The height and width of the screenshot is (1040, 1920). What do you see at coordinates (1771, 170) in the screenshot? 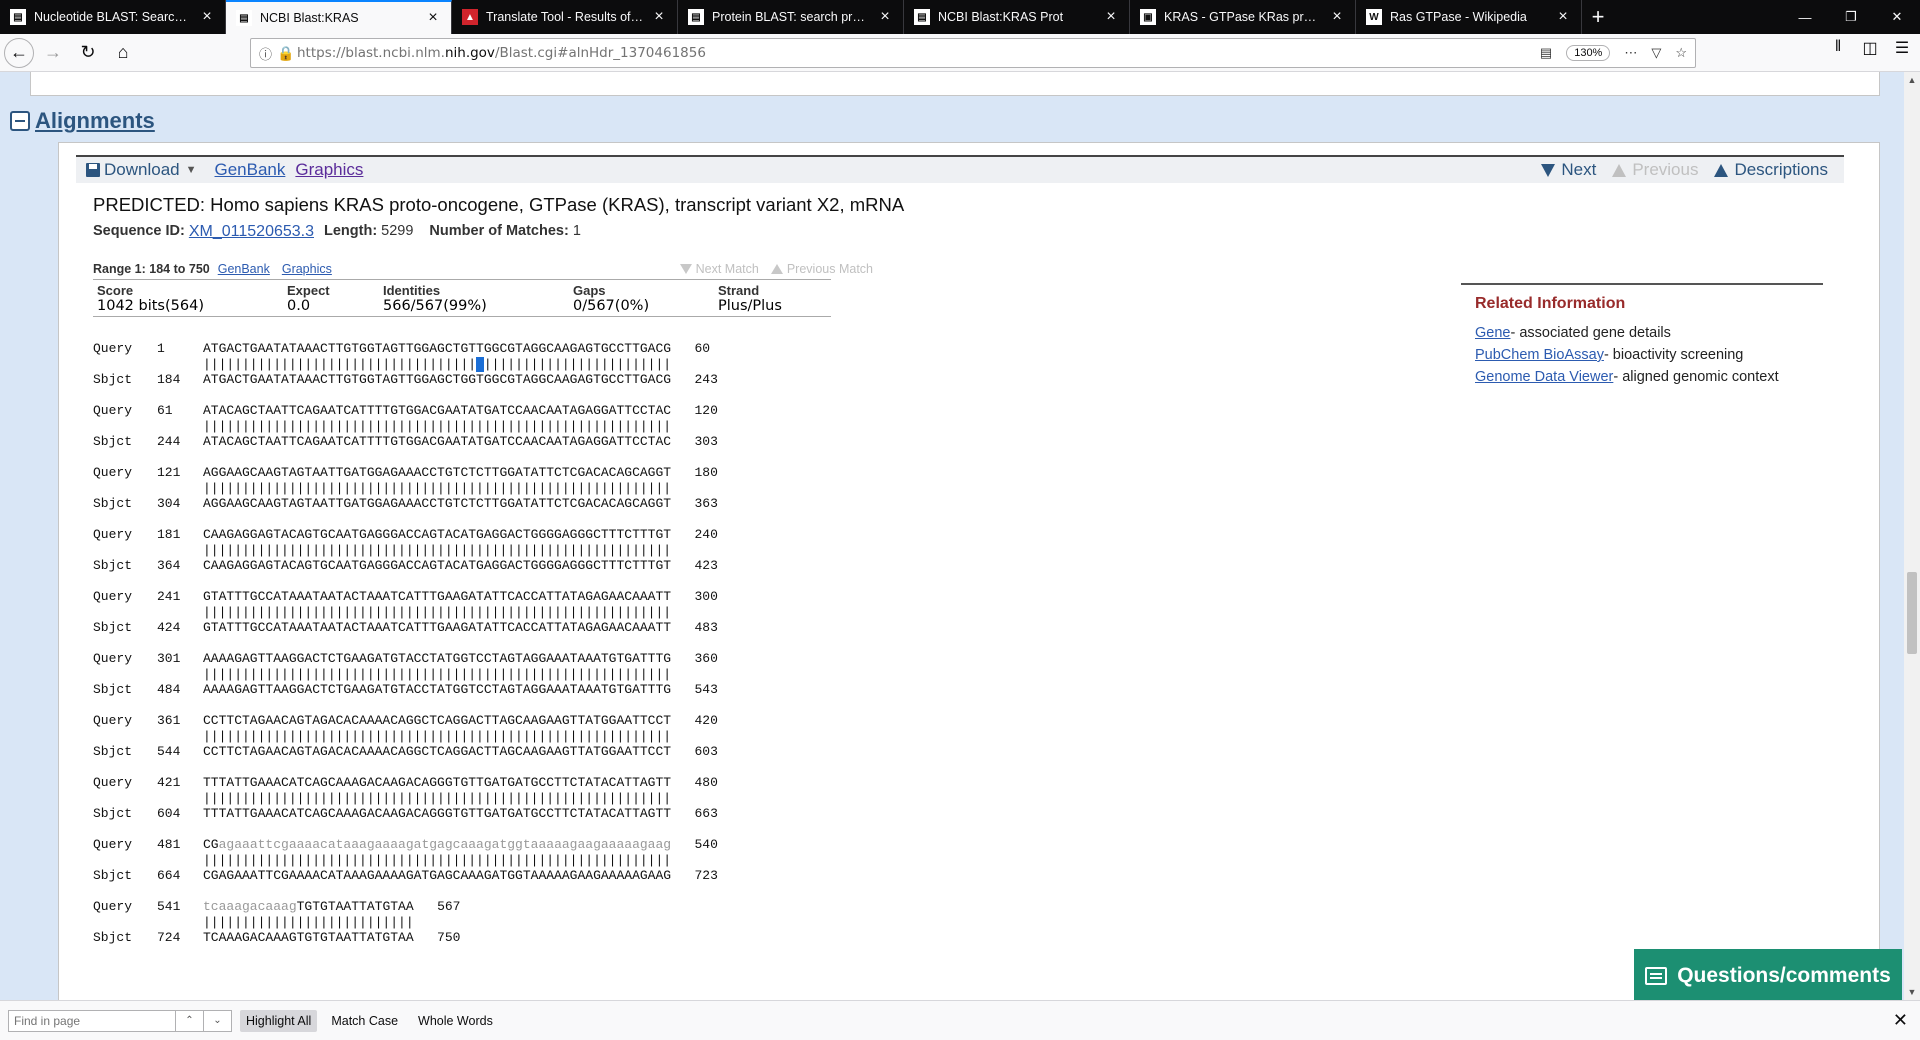
I see `descriptions-button: Descriptions` at bounding box center [1771, 170].